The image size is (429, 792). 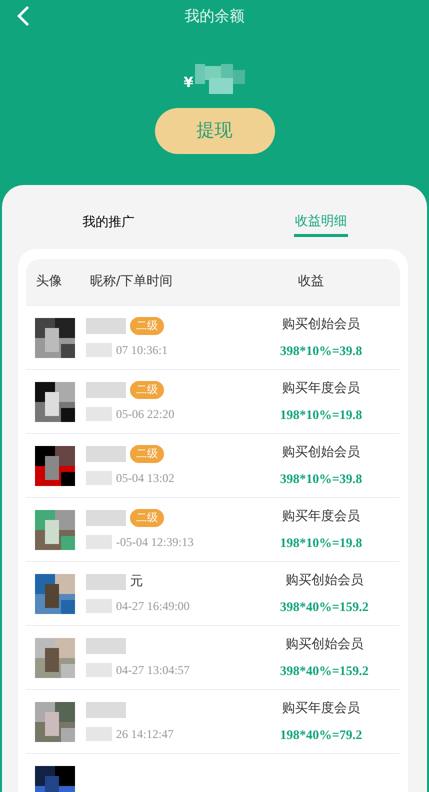 What do you see at coordinates (214, 16) in the screenshot?
I see `page-title: 我的余额` at bounding box center [214, 16].